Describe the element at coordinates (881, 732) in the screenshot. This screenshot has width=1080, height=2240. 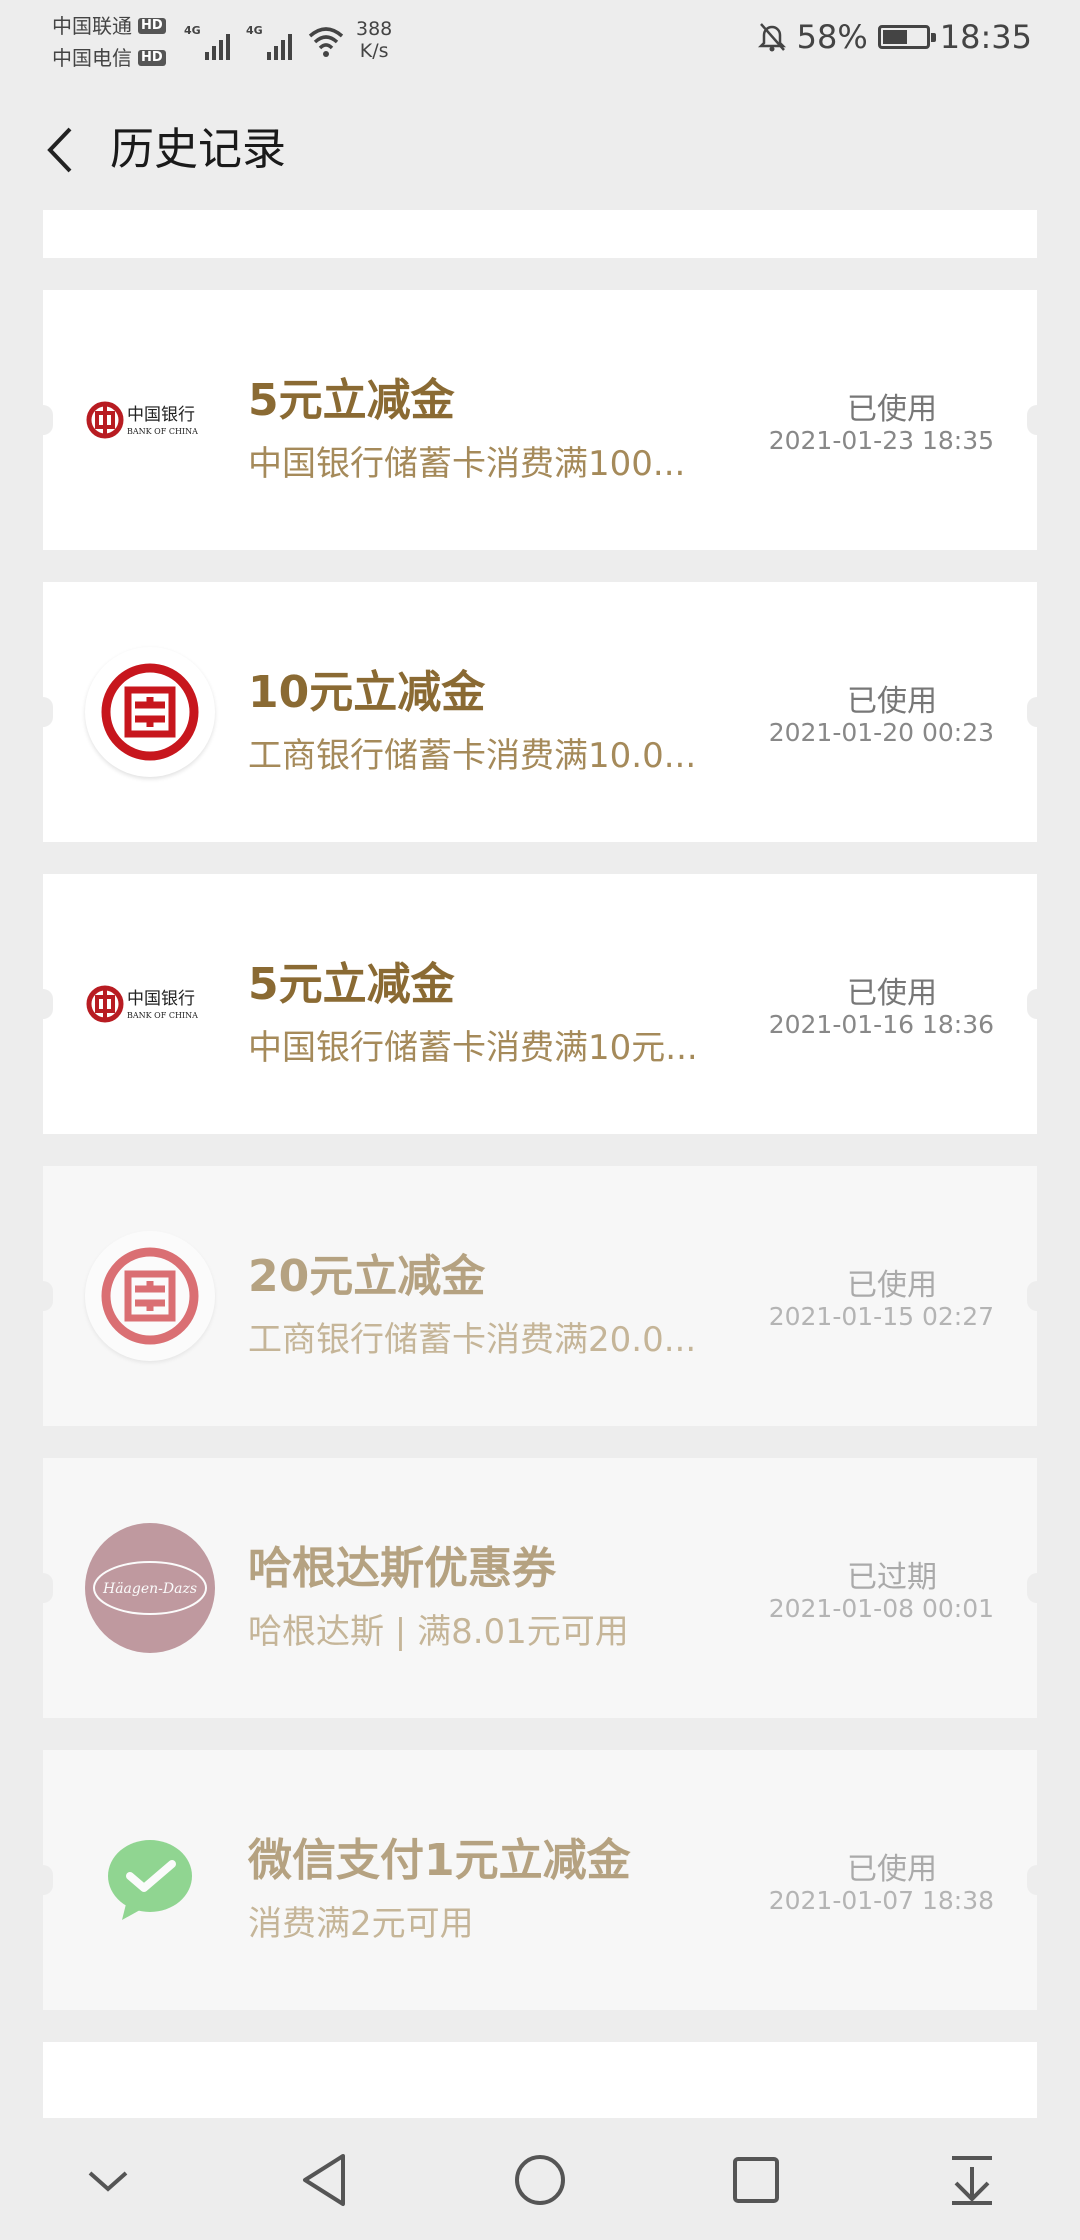
I see `coupon-time: 2021-01-20 00:23` at that location.